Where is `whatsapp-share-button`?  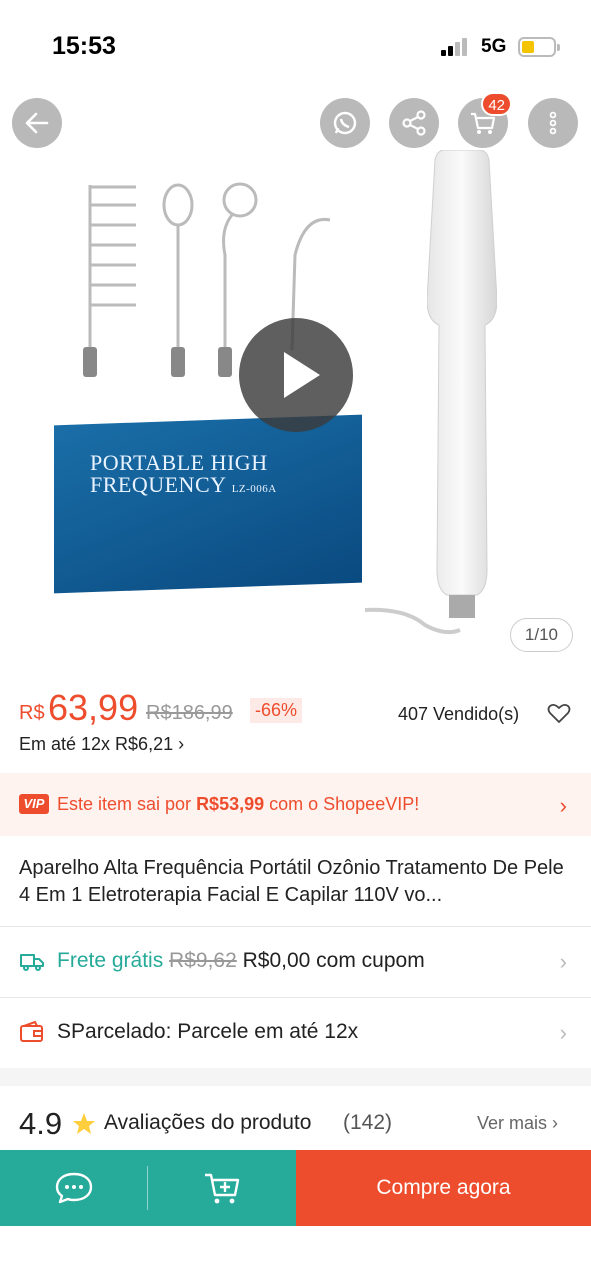
whatsapp-share-button is located at coordinates (345, 123).